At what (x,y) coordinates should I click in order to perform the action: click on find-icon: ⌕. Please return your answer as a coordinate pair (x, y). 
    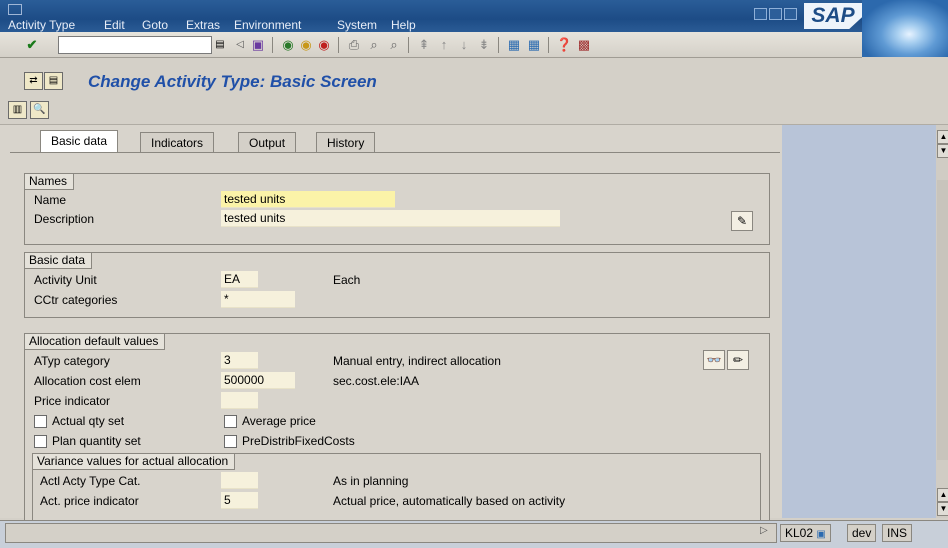
    Looking at the image, I should click on (374, 44).